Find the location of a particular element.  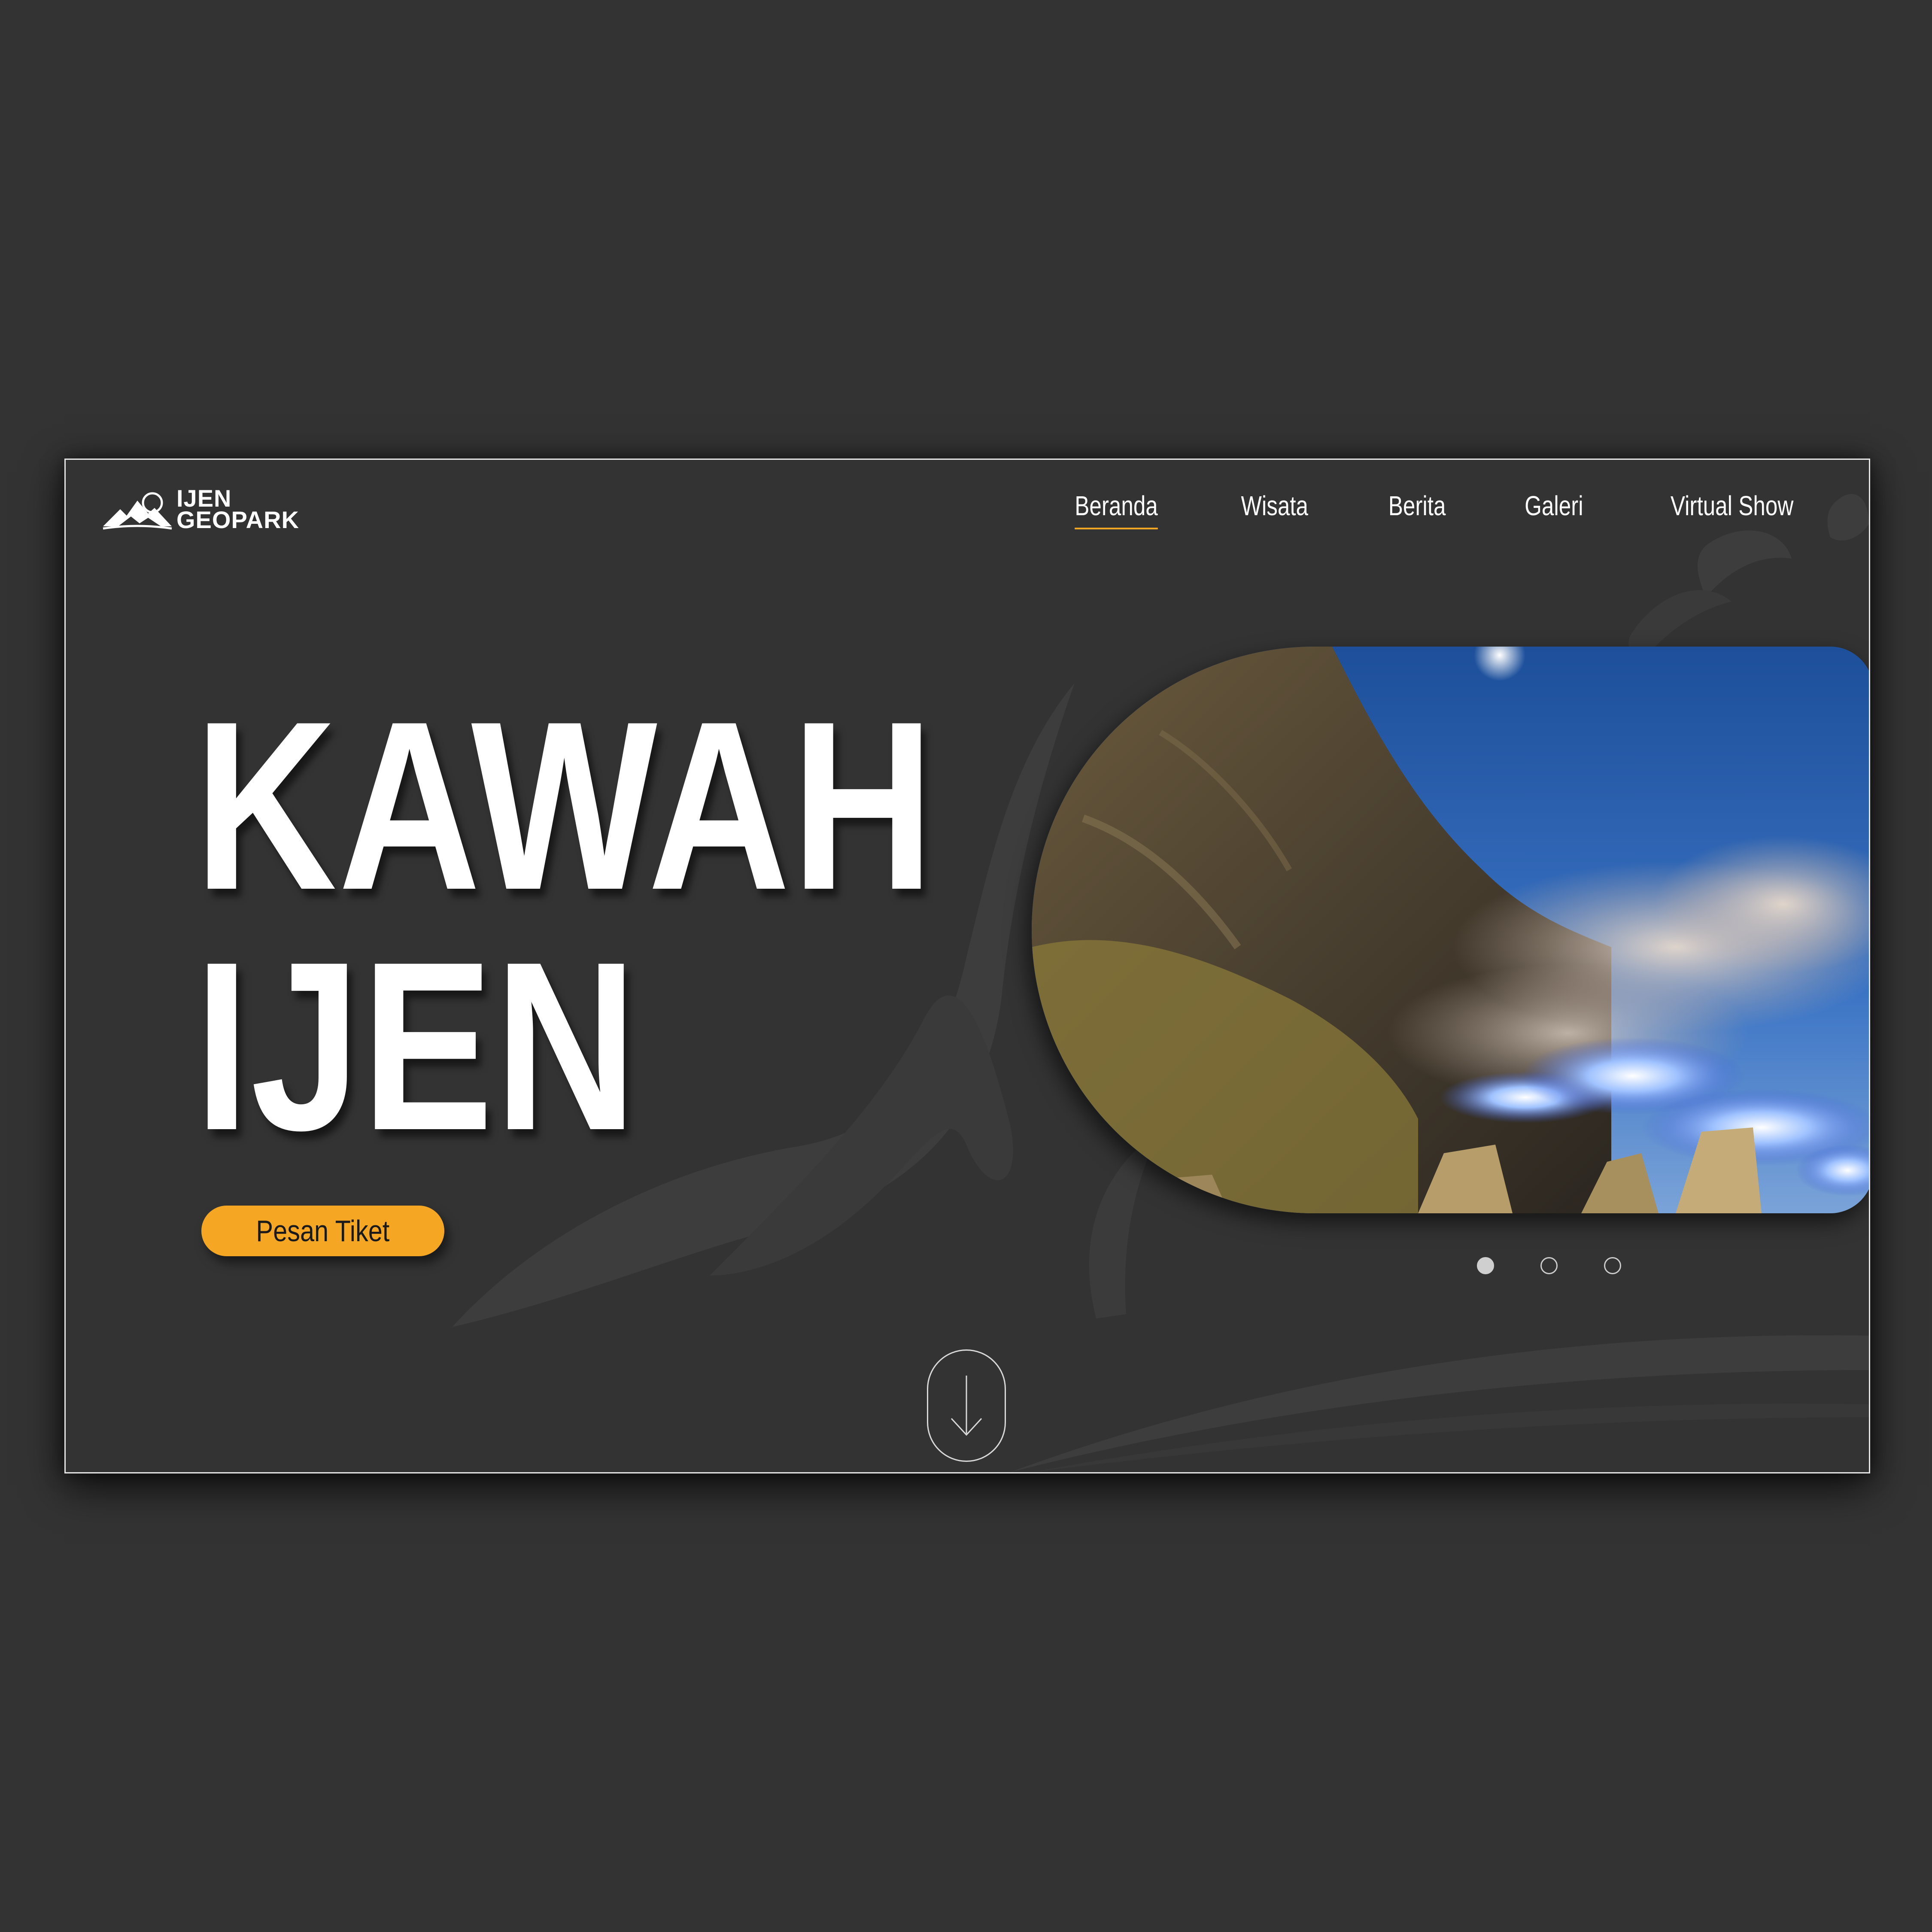

logo-line-2: GEOPARK is located at coordinates (238, 519).